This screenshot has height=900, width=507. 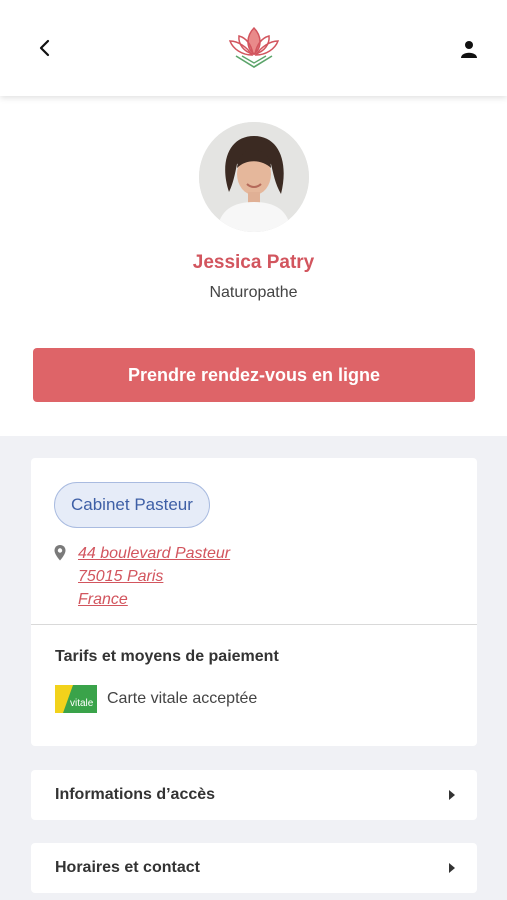 What do you see at coordinates (82, 703) in the screenshot?
I see `svg-text: vitale` at bounding box center [82, 703].